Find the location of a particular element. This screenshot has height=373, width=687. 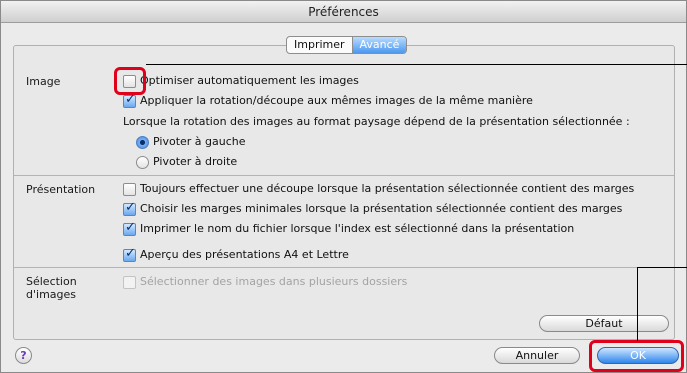

window-title: Préférences is located at coordinates (343, 12).